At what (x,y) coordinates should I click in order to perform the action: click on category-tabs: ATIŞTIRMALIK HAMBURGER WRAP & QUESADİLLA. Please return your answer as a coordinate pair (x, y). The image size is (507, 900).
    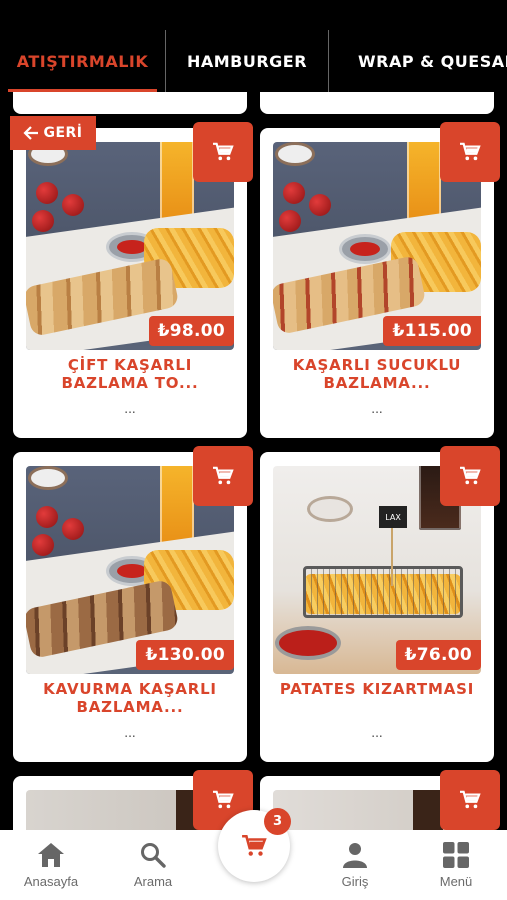
    Looking at the image, I should click on (253, 46).